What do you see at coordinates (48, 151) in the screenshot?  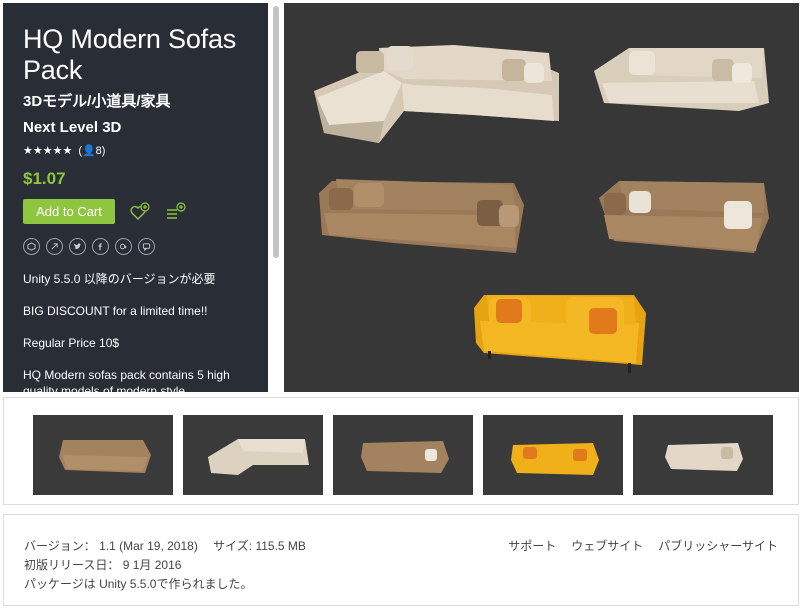 I see `rating-stars: ★★★★★` at bounding box center [48, 151].